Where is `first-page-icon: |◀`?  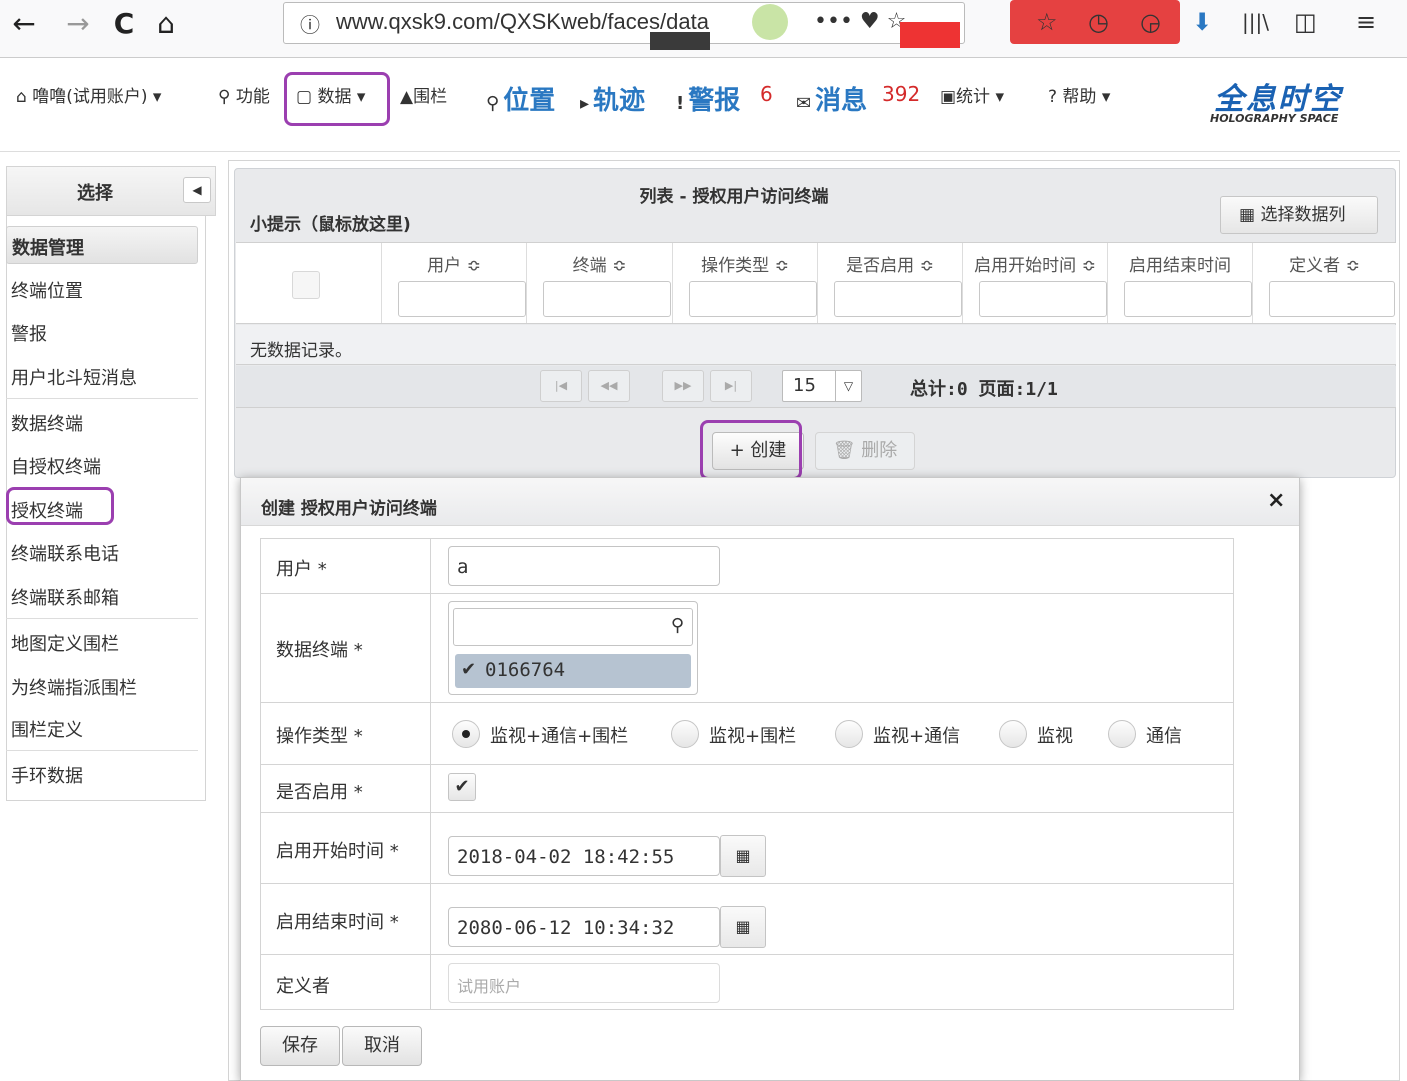
first-page-icon: |◀ is located at coordinates (561, 386).